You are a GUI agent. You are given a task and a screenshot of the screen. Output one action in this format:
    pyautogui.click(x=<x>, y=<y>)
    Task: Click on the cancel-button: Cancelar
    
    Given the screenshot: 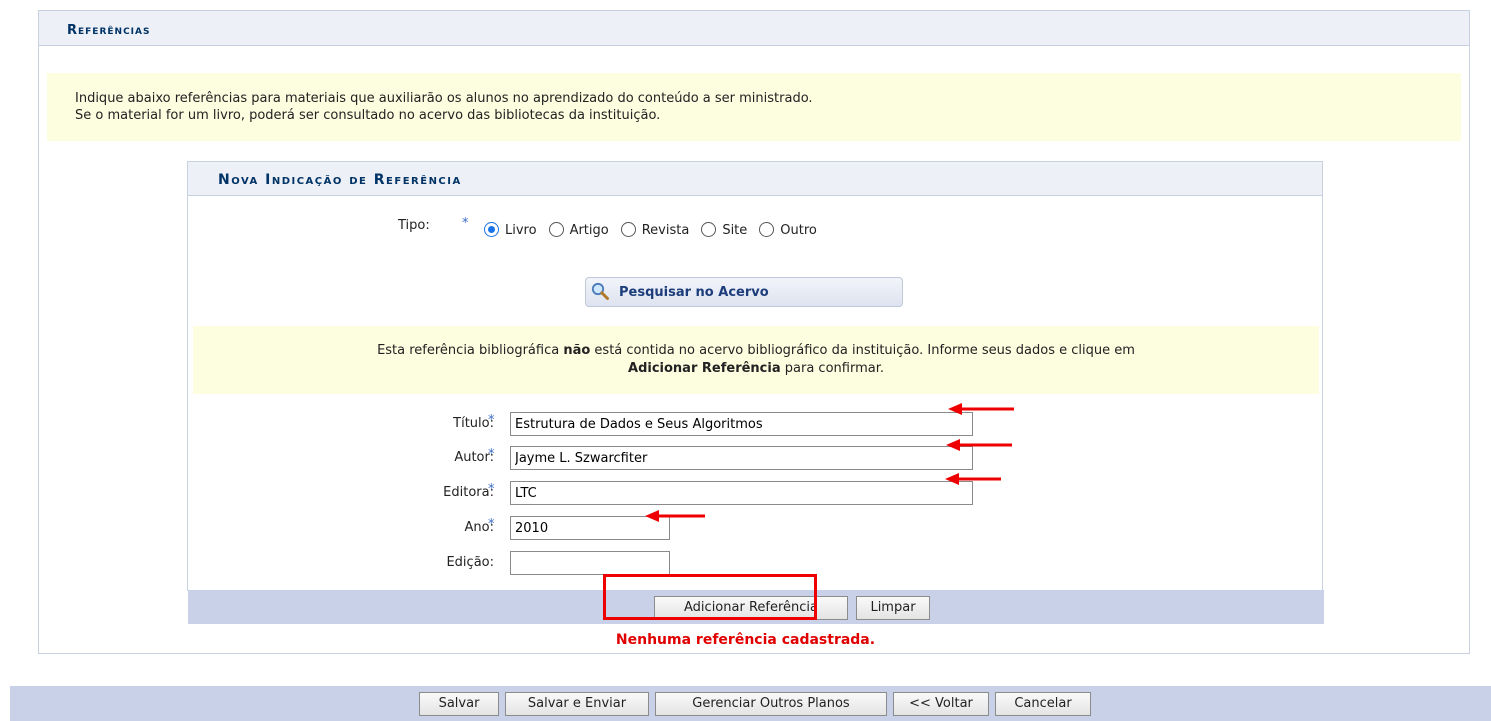 What is the action you would take?
    pyautogui.click(x=1043, y=704)
    